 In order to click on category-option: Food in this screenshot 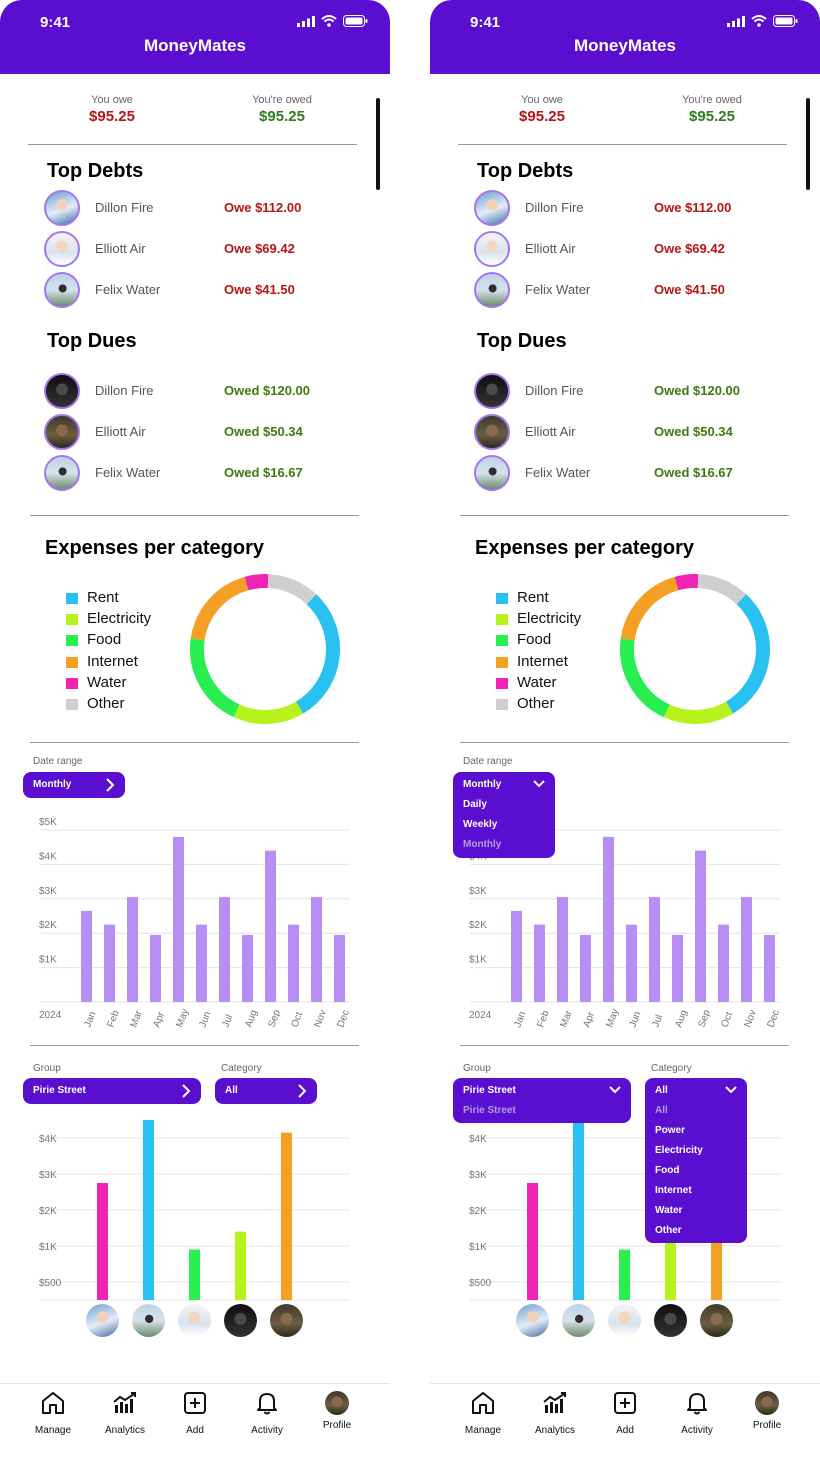, I will do `click(667, 1170)`.